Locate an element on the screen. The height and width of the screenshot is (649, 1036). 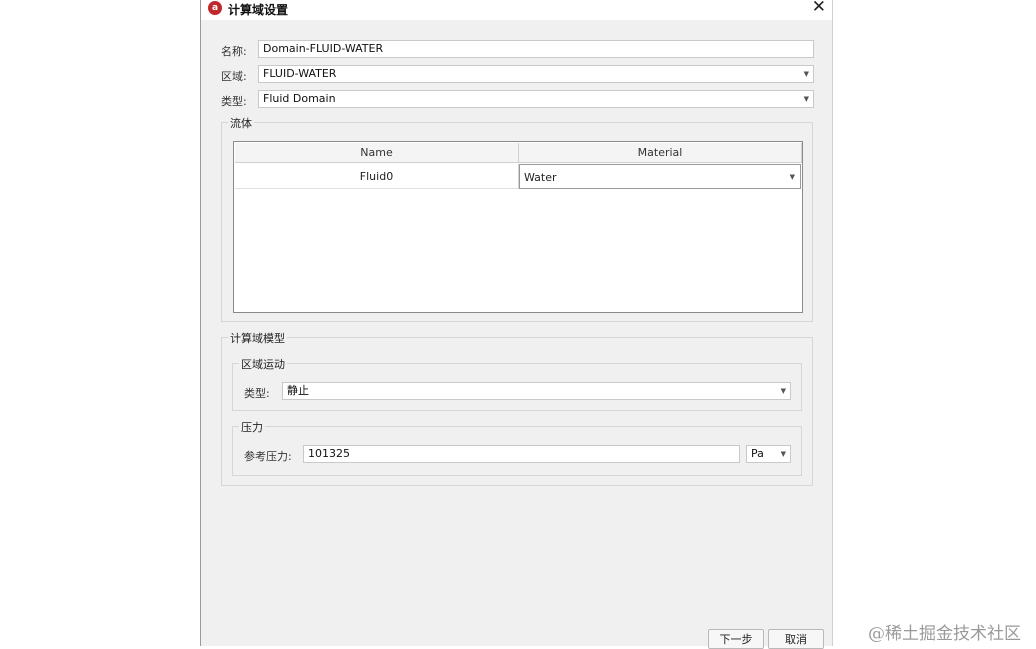
title-bar: a 计算域设置 ✕ is located at coordinates (516, 10).